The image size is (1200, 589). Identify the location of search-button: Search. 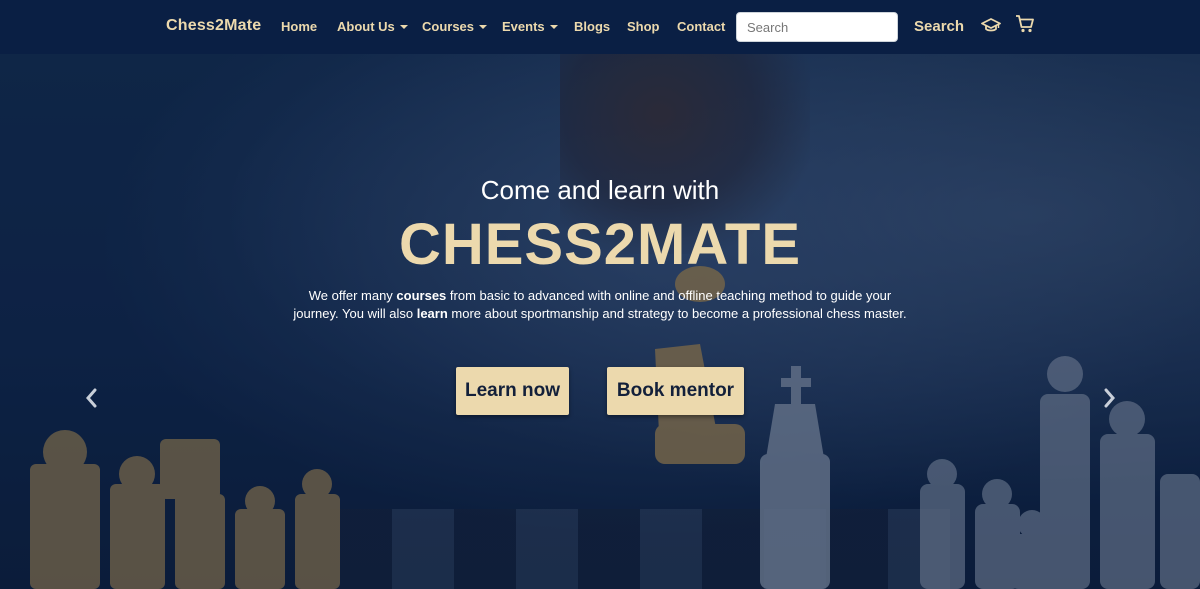
(939, 26).